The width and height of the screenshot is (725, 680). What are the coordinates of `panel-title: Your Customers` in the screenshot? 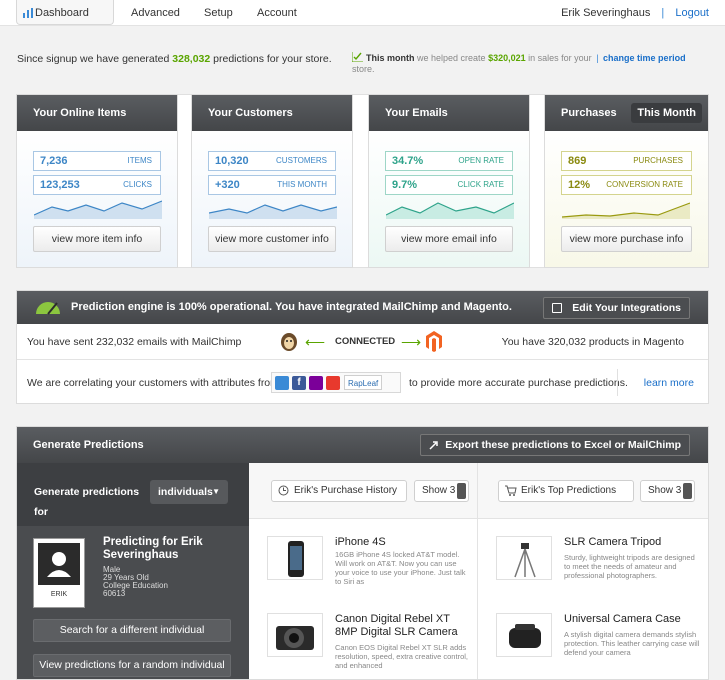 It's located at (272, 113).